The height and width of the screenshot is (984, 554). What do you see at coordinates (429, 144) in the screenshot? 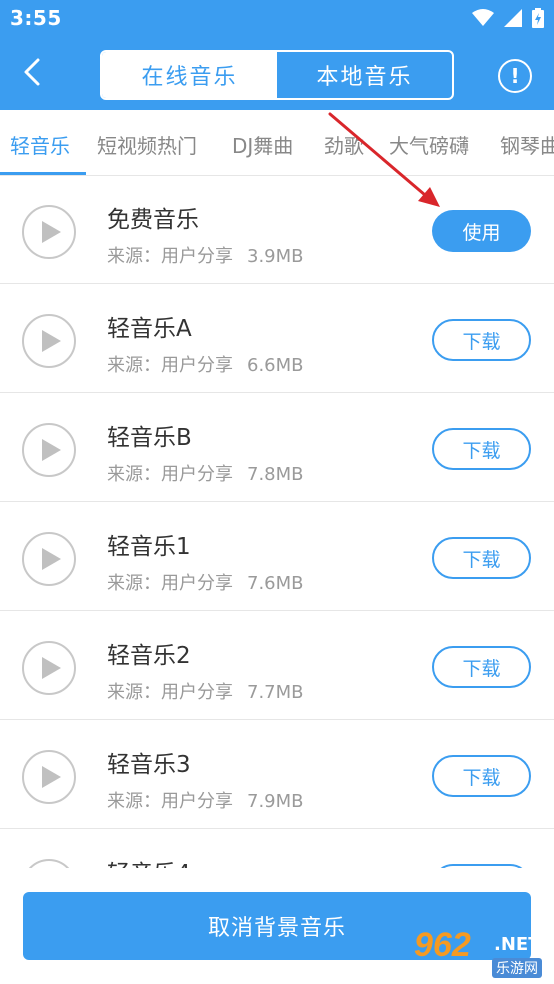
I see `category-grand: 大气磅礴` at bounding box center [429, 144].